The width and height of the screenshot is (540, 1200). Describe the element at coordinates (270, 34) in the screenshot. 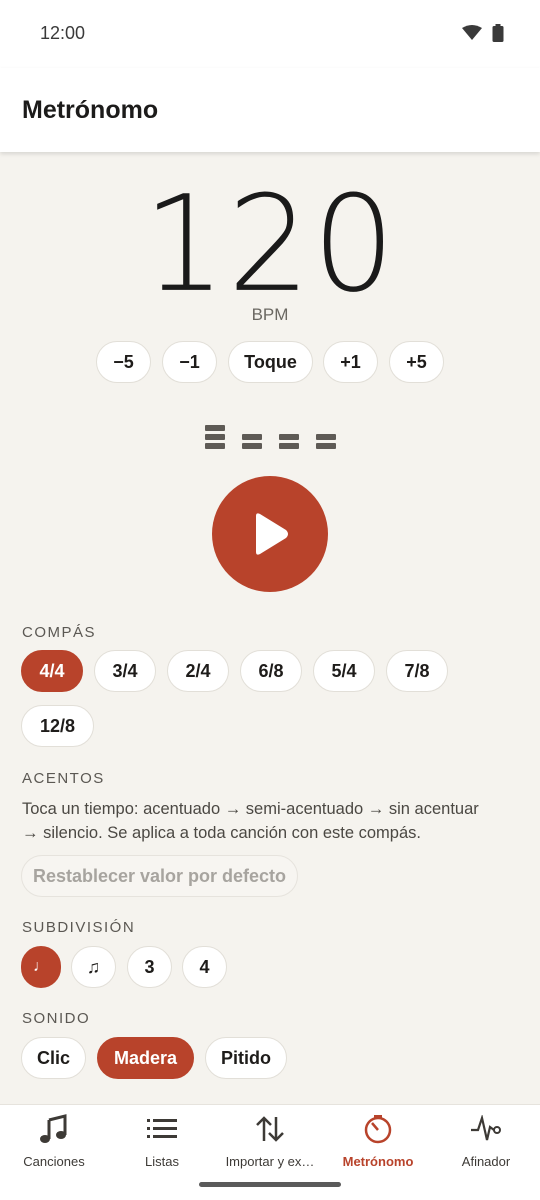

I see `status-bar: 12:00` at that location.